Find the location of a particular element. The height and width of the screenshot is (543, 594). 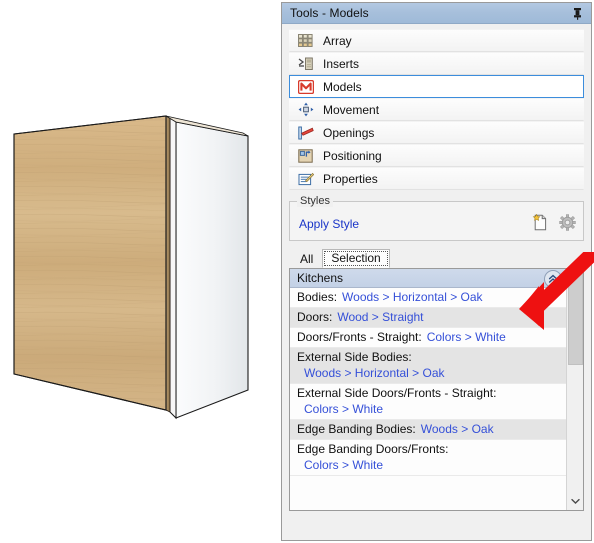

cabinet-side-panel-oak is located at coordinates (90, 263).